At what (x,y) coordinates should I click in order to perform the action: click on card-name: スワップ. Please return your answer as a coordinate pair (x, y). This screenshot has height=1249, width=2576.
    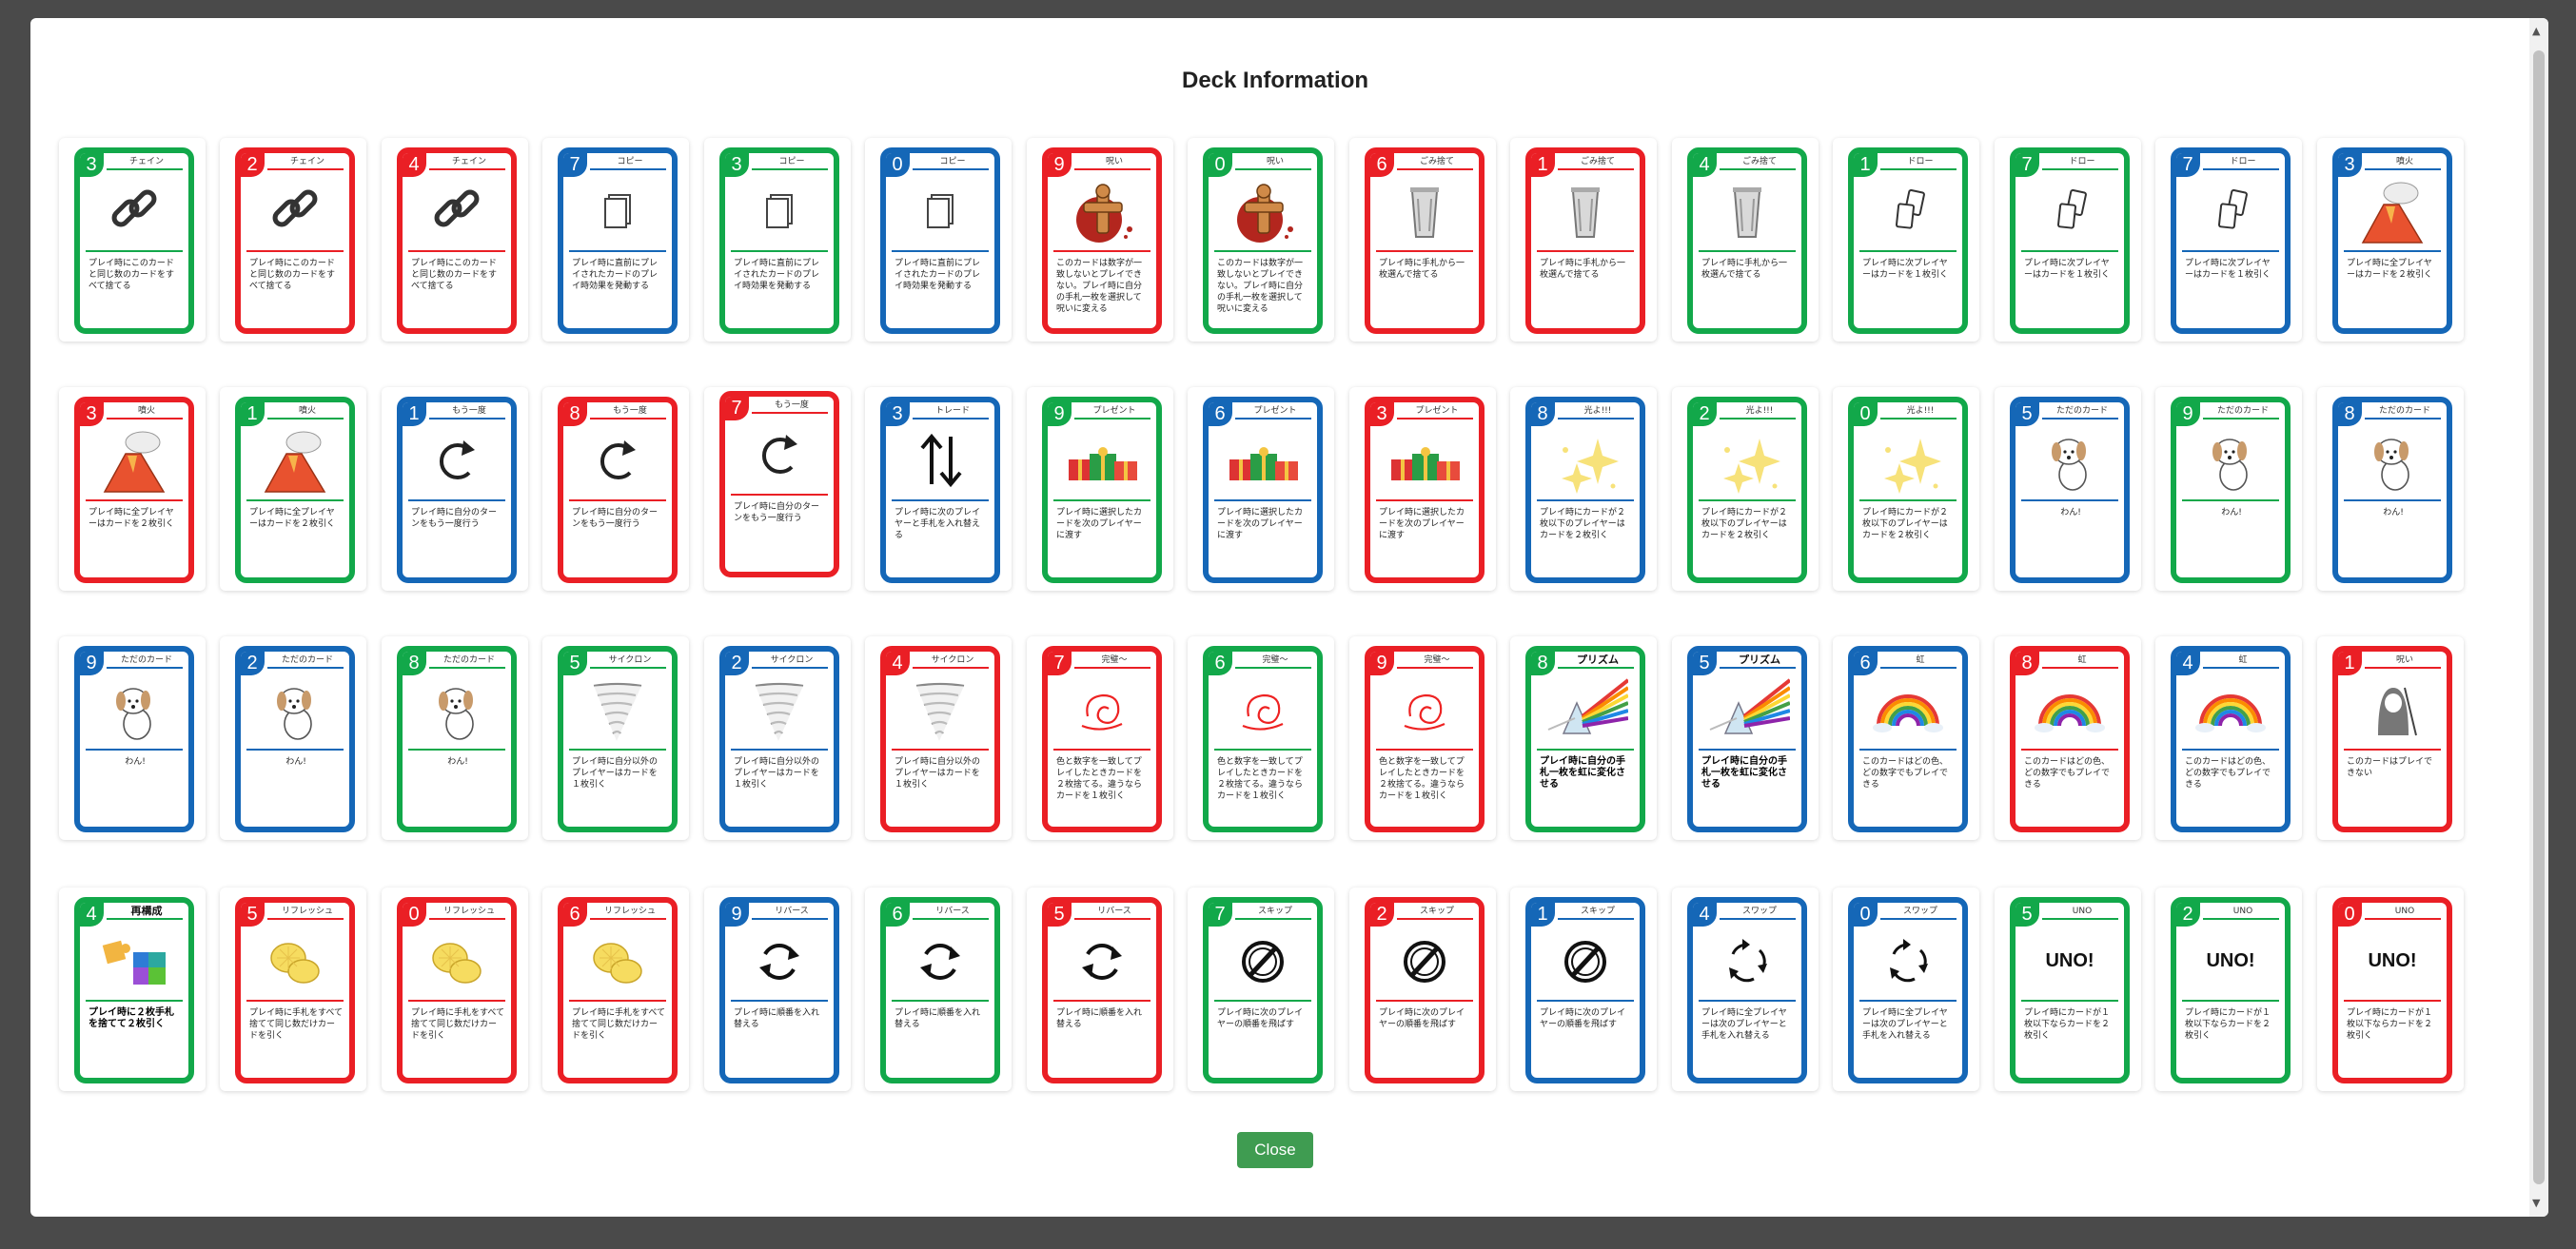
    Looking at the image, I should click on (1919, 912).